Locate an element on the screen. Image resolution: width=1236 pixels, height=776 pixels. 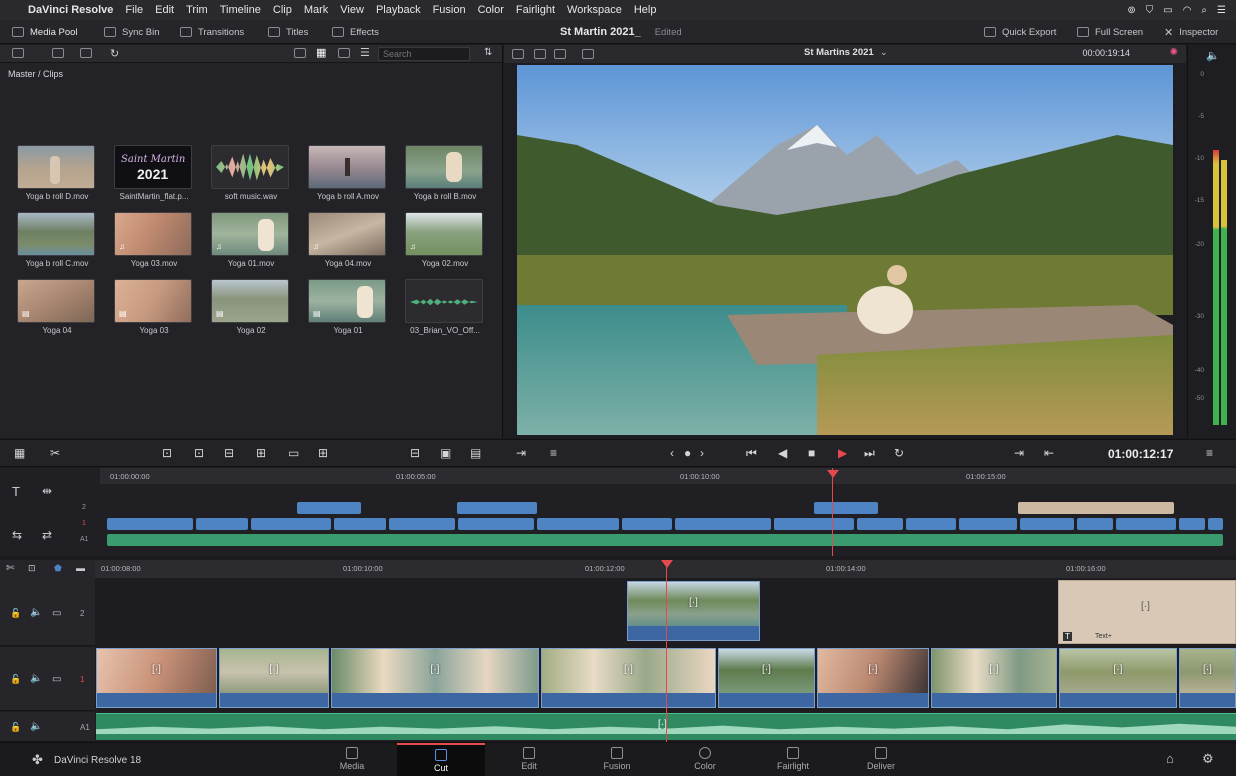
battery-icon: ▭ is located at coordinates (1167, 10).